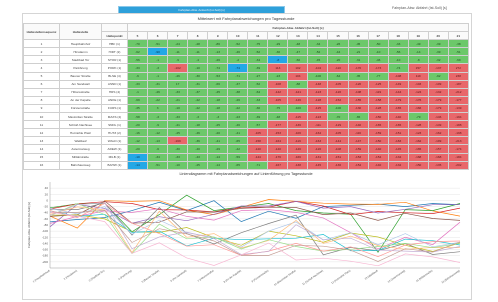 This screenshot has height=302, width=498. What do you see at coordinates (285, 277) in the screenshot?
I see `x-tick-label: 10 (Maximilian Straße)` at bounding box center [285, 277].